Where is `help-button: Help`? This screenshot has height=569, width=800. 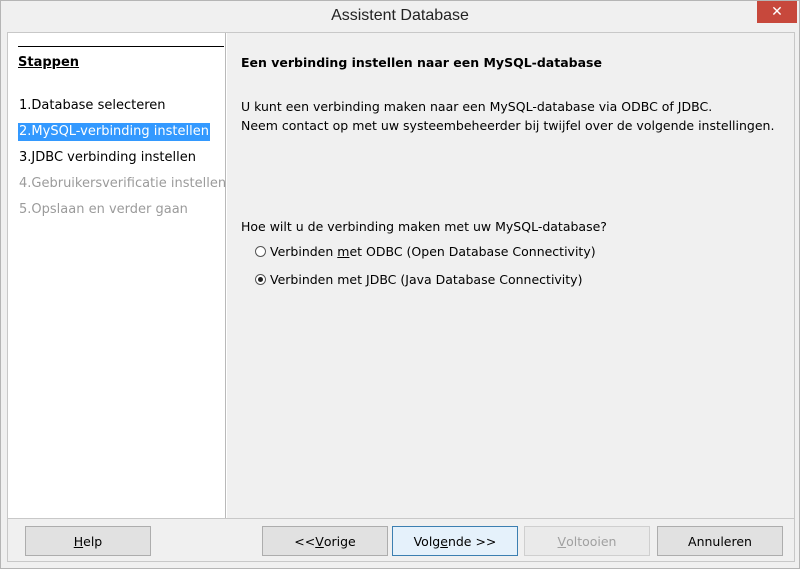 help-button: Help is located at coordinates (88, 541).